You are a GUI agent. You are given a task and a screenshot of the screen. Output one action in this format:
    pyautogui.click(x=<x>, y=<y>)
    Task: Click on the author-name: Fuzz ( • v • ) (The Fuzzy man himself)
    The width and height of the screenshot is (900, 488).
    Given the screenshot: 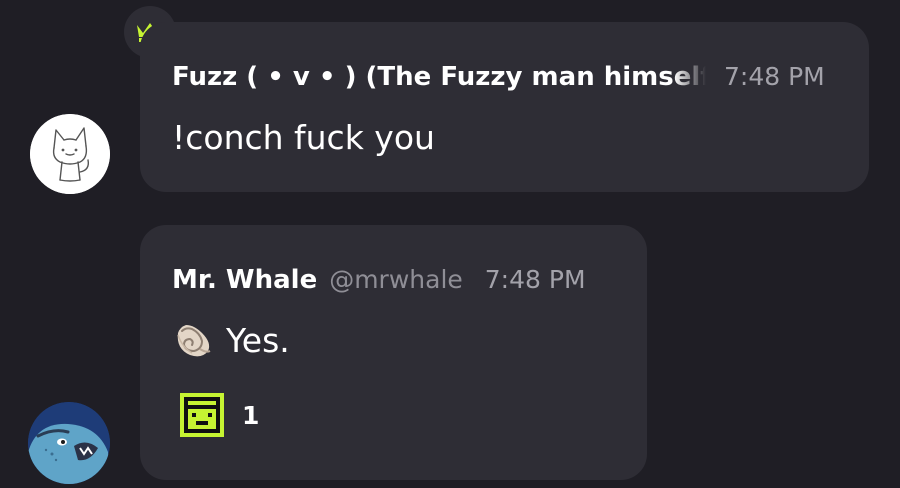 What is the action you would take?
    pyautogui.click(x=439, y=77)
    